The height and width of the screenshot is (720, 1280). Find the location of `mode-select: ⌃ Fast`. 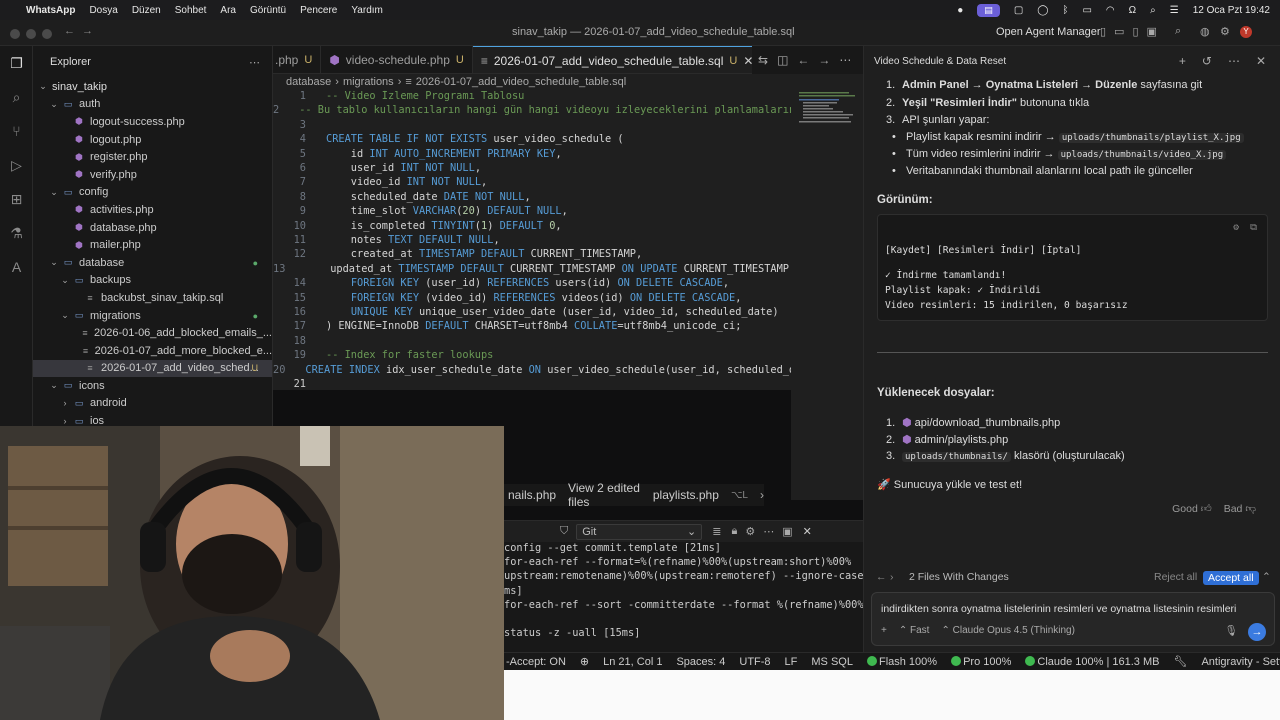

mode-select: ⌃ Fast is located at coordinates (914, 630).